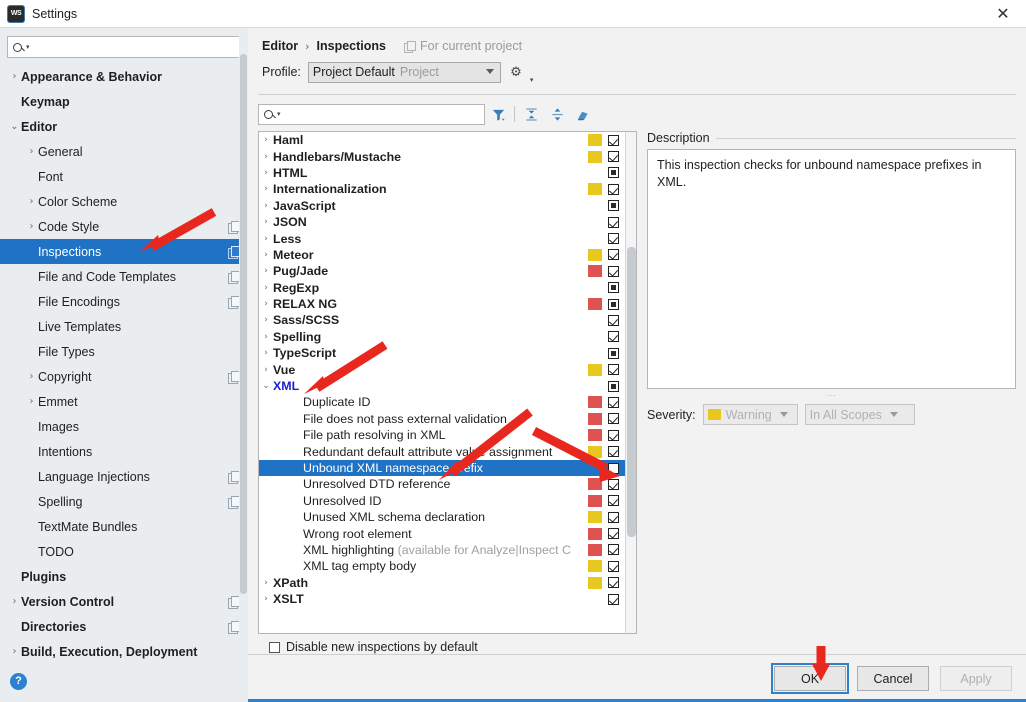 The image size is (1026, 702). Describe the element at coordinates (442, 517) in the screenshot. I see `inspection-row: Unused XML schema declaration` at that location.